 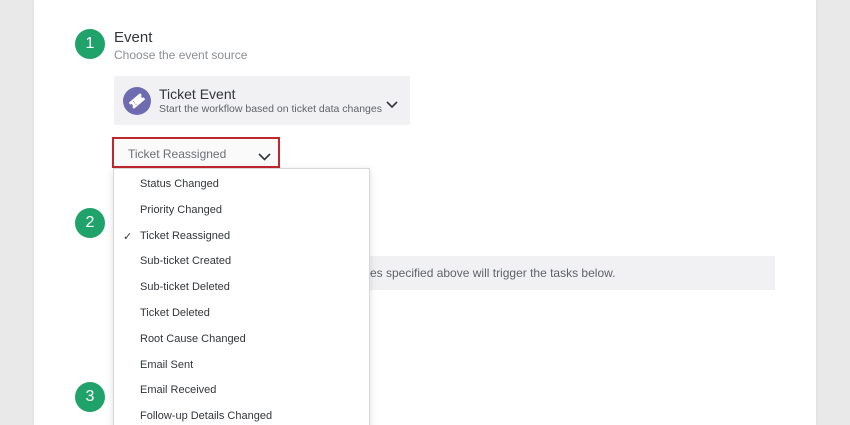 What do you see at coordinates (241, 236) in the screenshot?
I see `dropdown-option: ✓ Ticket Reassigned` at bounding box center [241, 236].